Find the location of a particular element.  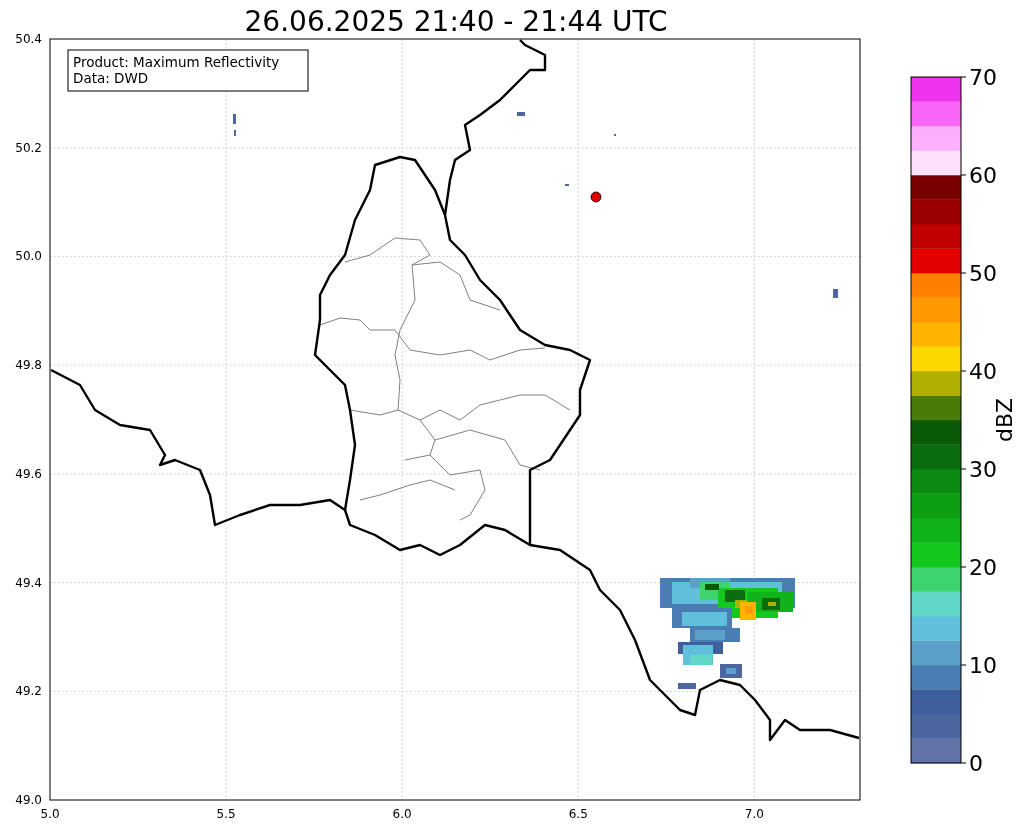

colorbar-tick-label: 0 is located at coordinates (976, 763).